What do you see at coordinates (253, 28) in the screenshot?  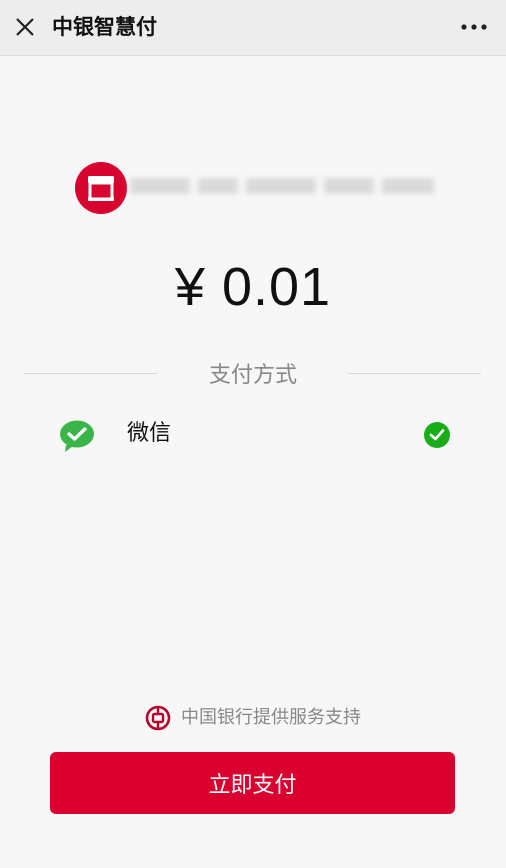 I see `header-bar: 中银智慧付` at bounding box center [253, 28].